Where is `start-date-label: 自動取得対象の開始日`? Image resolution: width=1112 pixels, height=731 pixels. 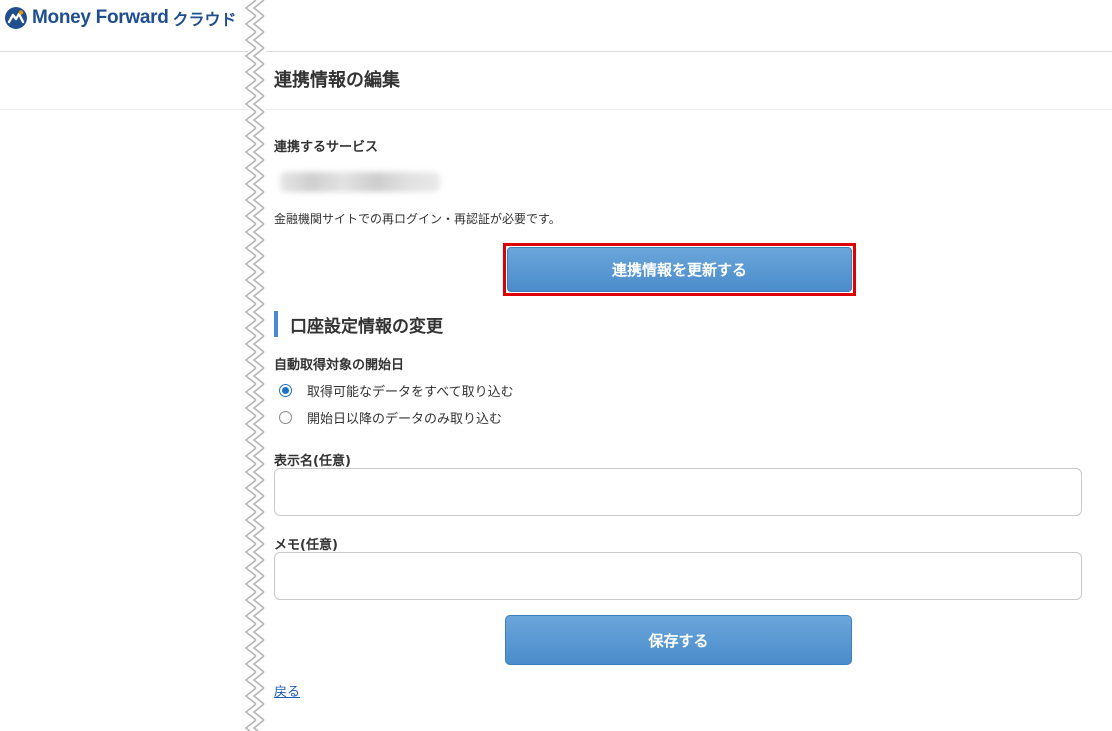 start-date-label: 自動取得対象の開始日 is located at coordinates (339, 365).